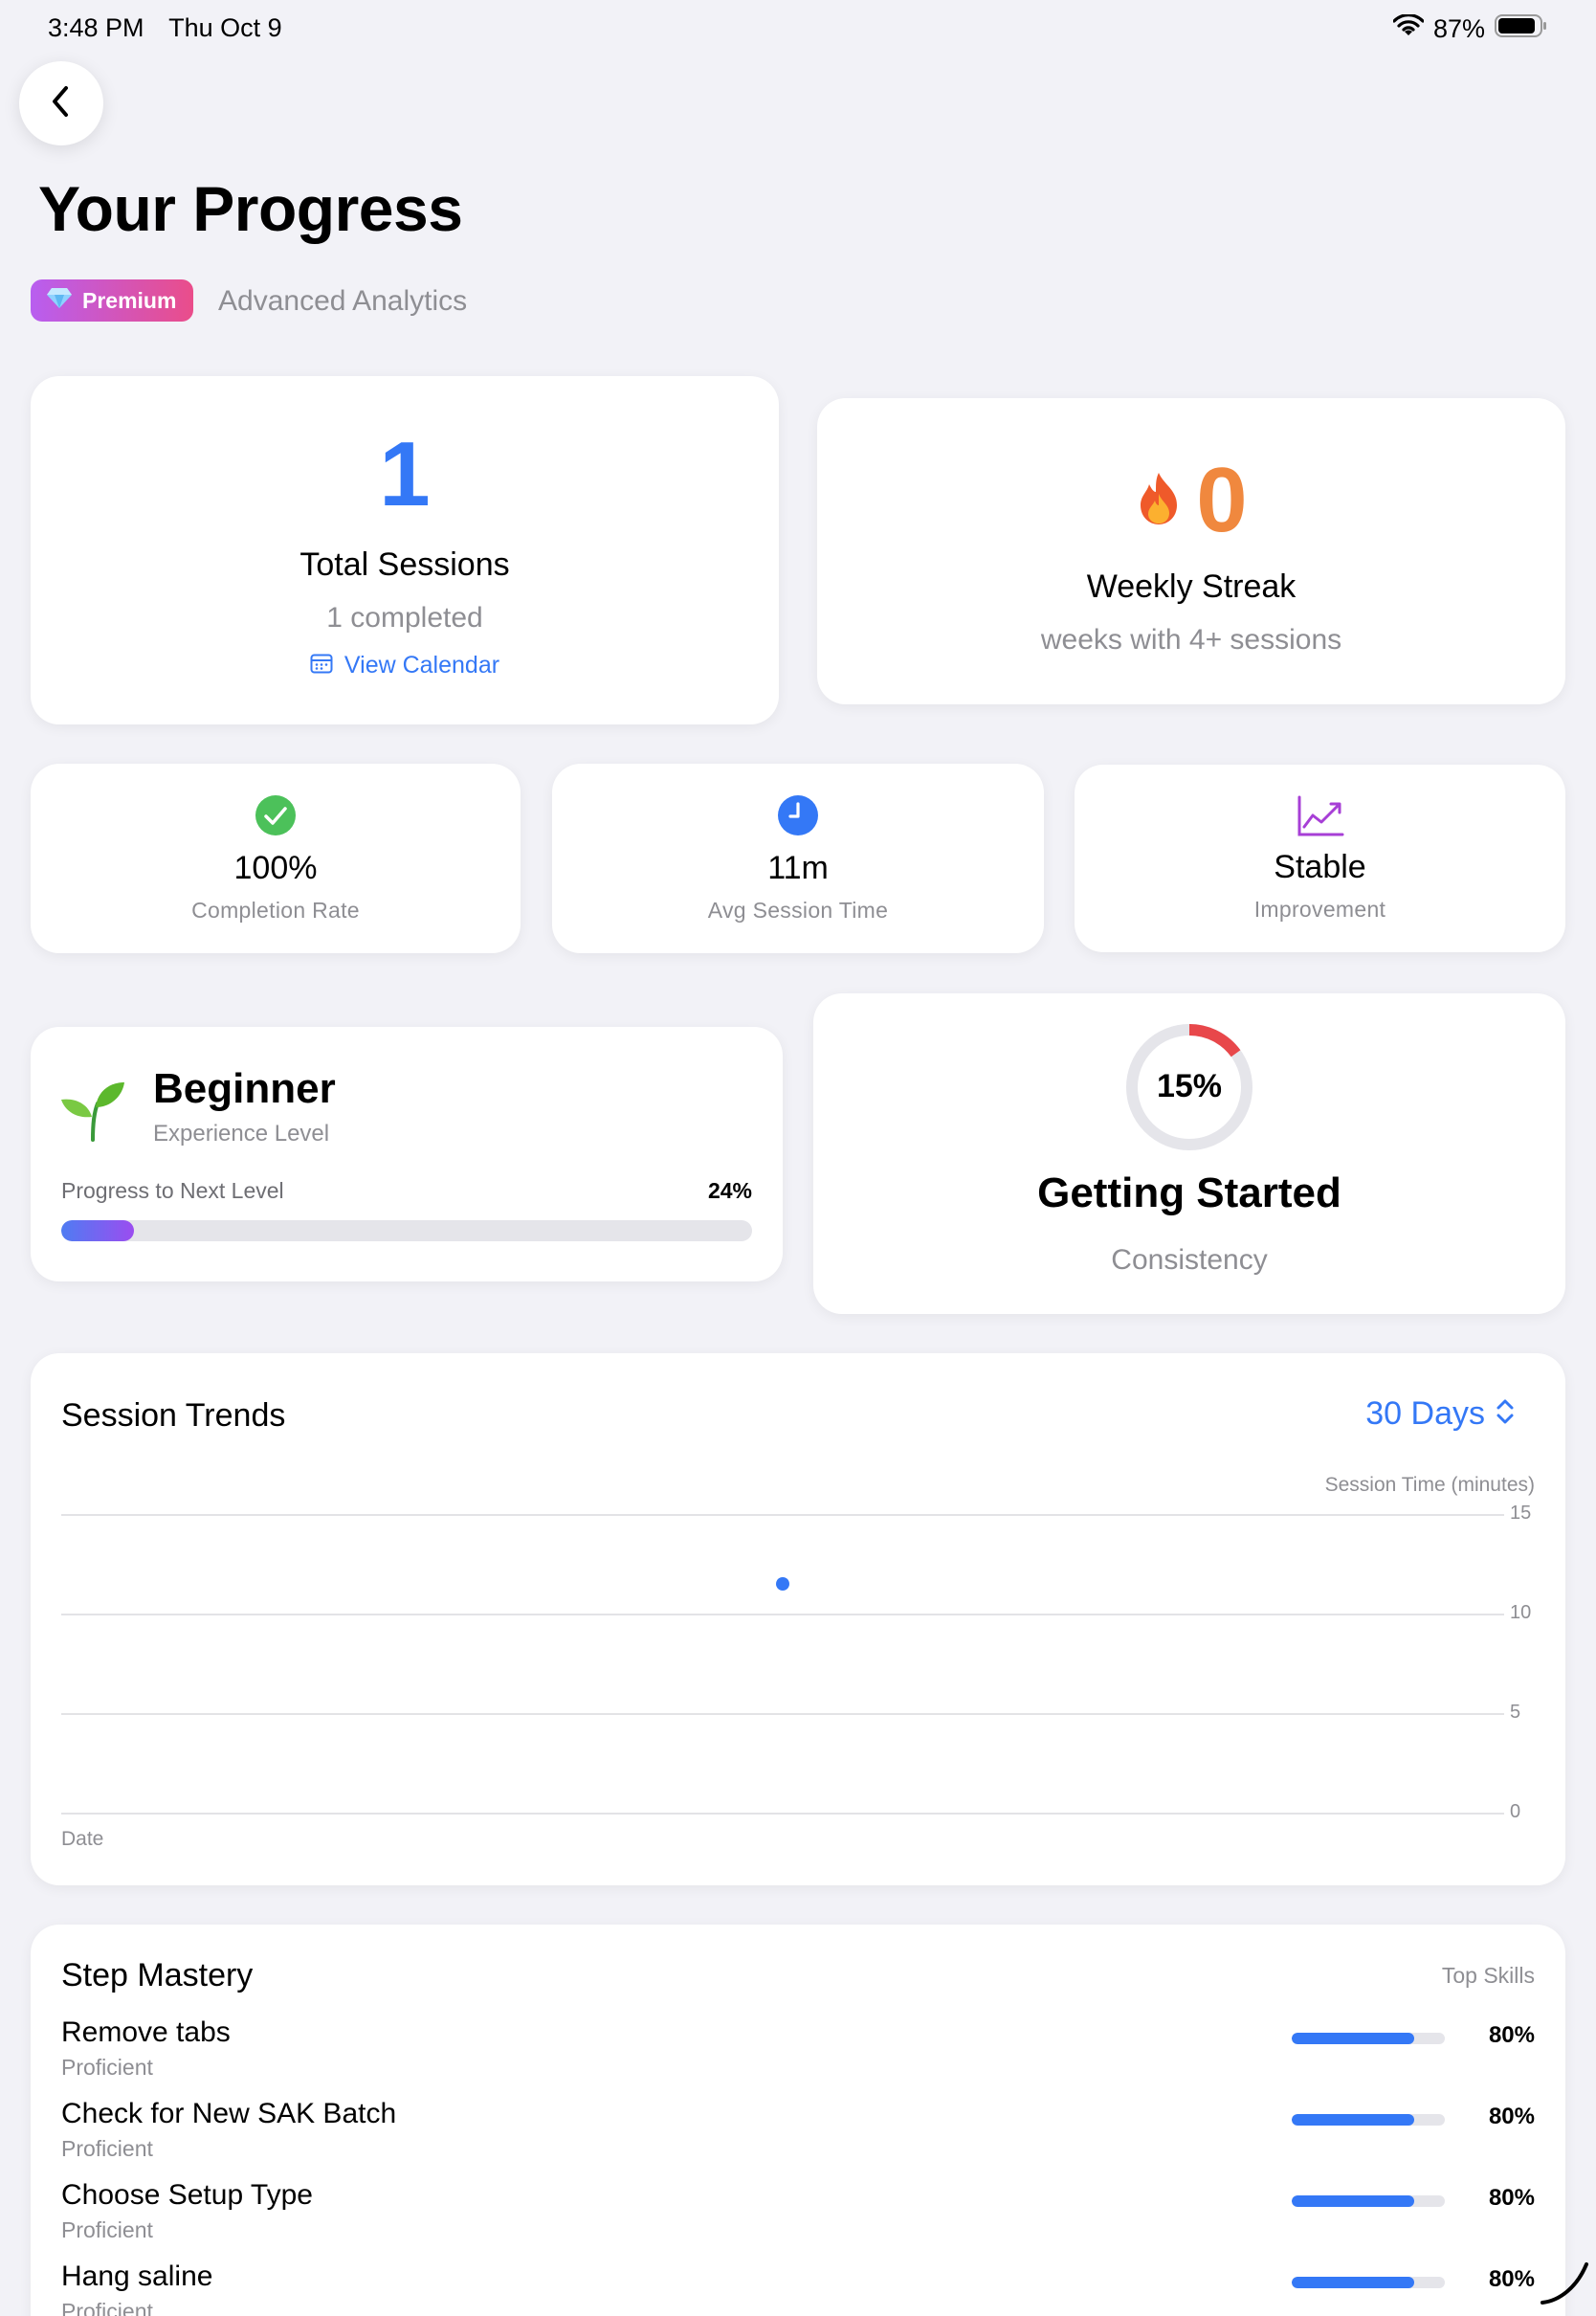  What do you see at coordinates (798, 817) in the screenshot?
I see `clock-icon` at bounding box center [798, 817].